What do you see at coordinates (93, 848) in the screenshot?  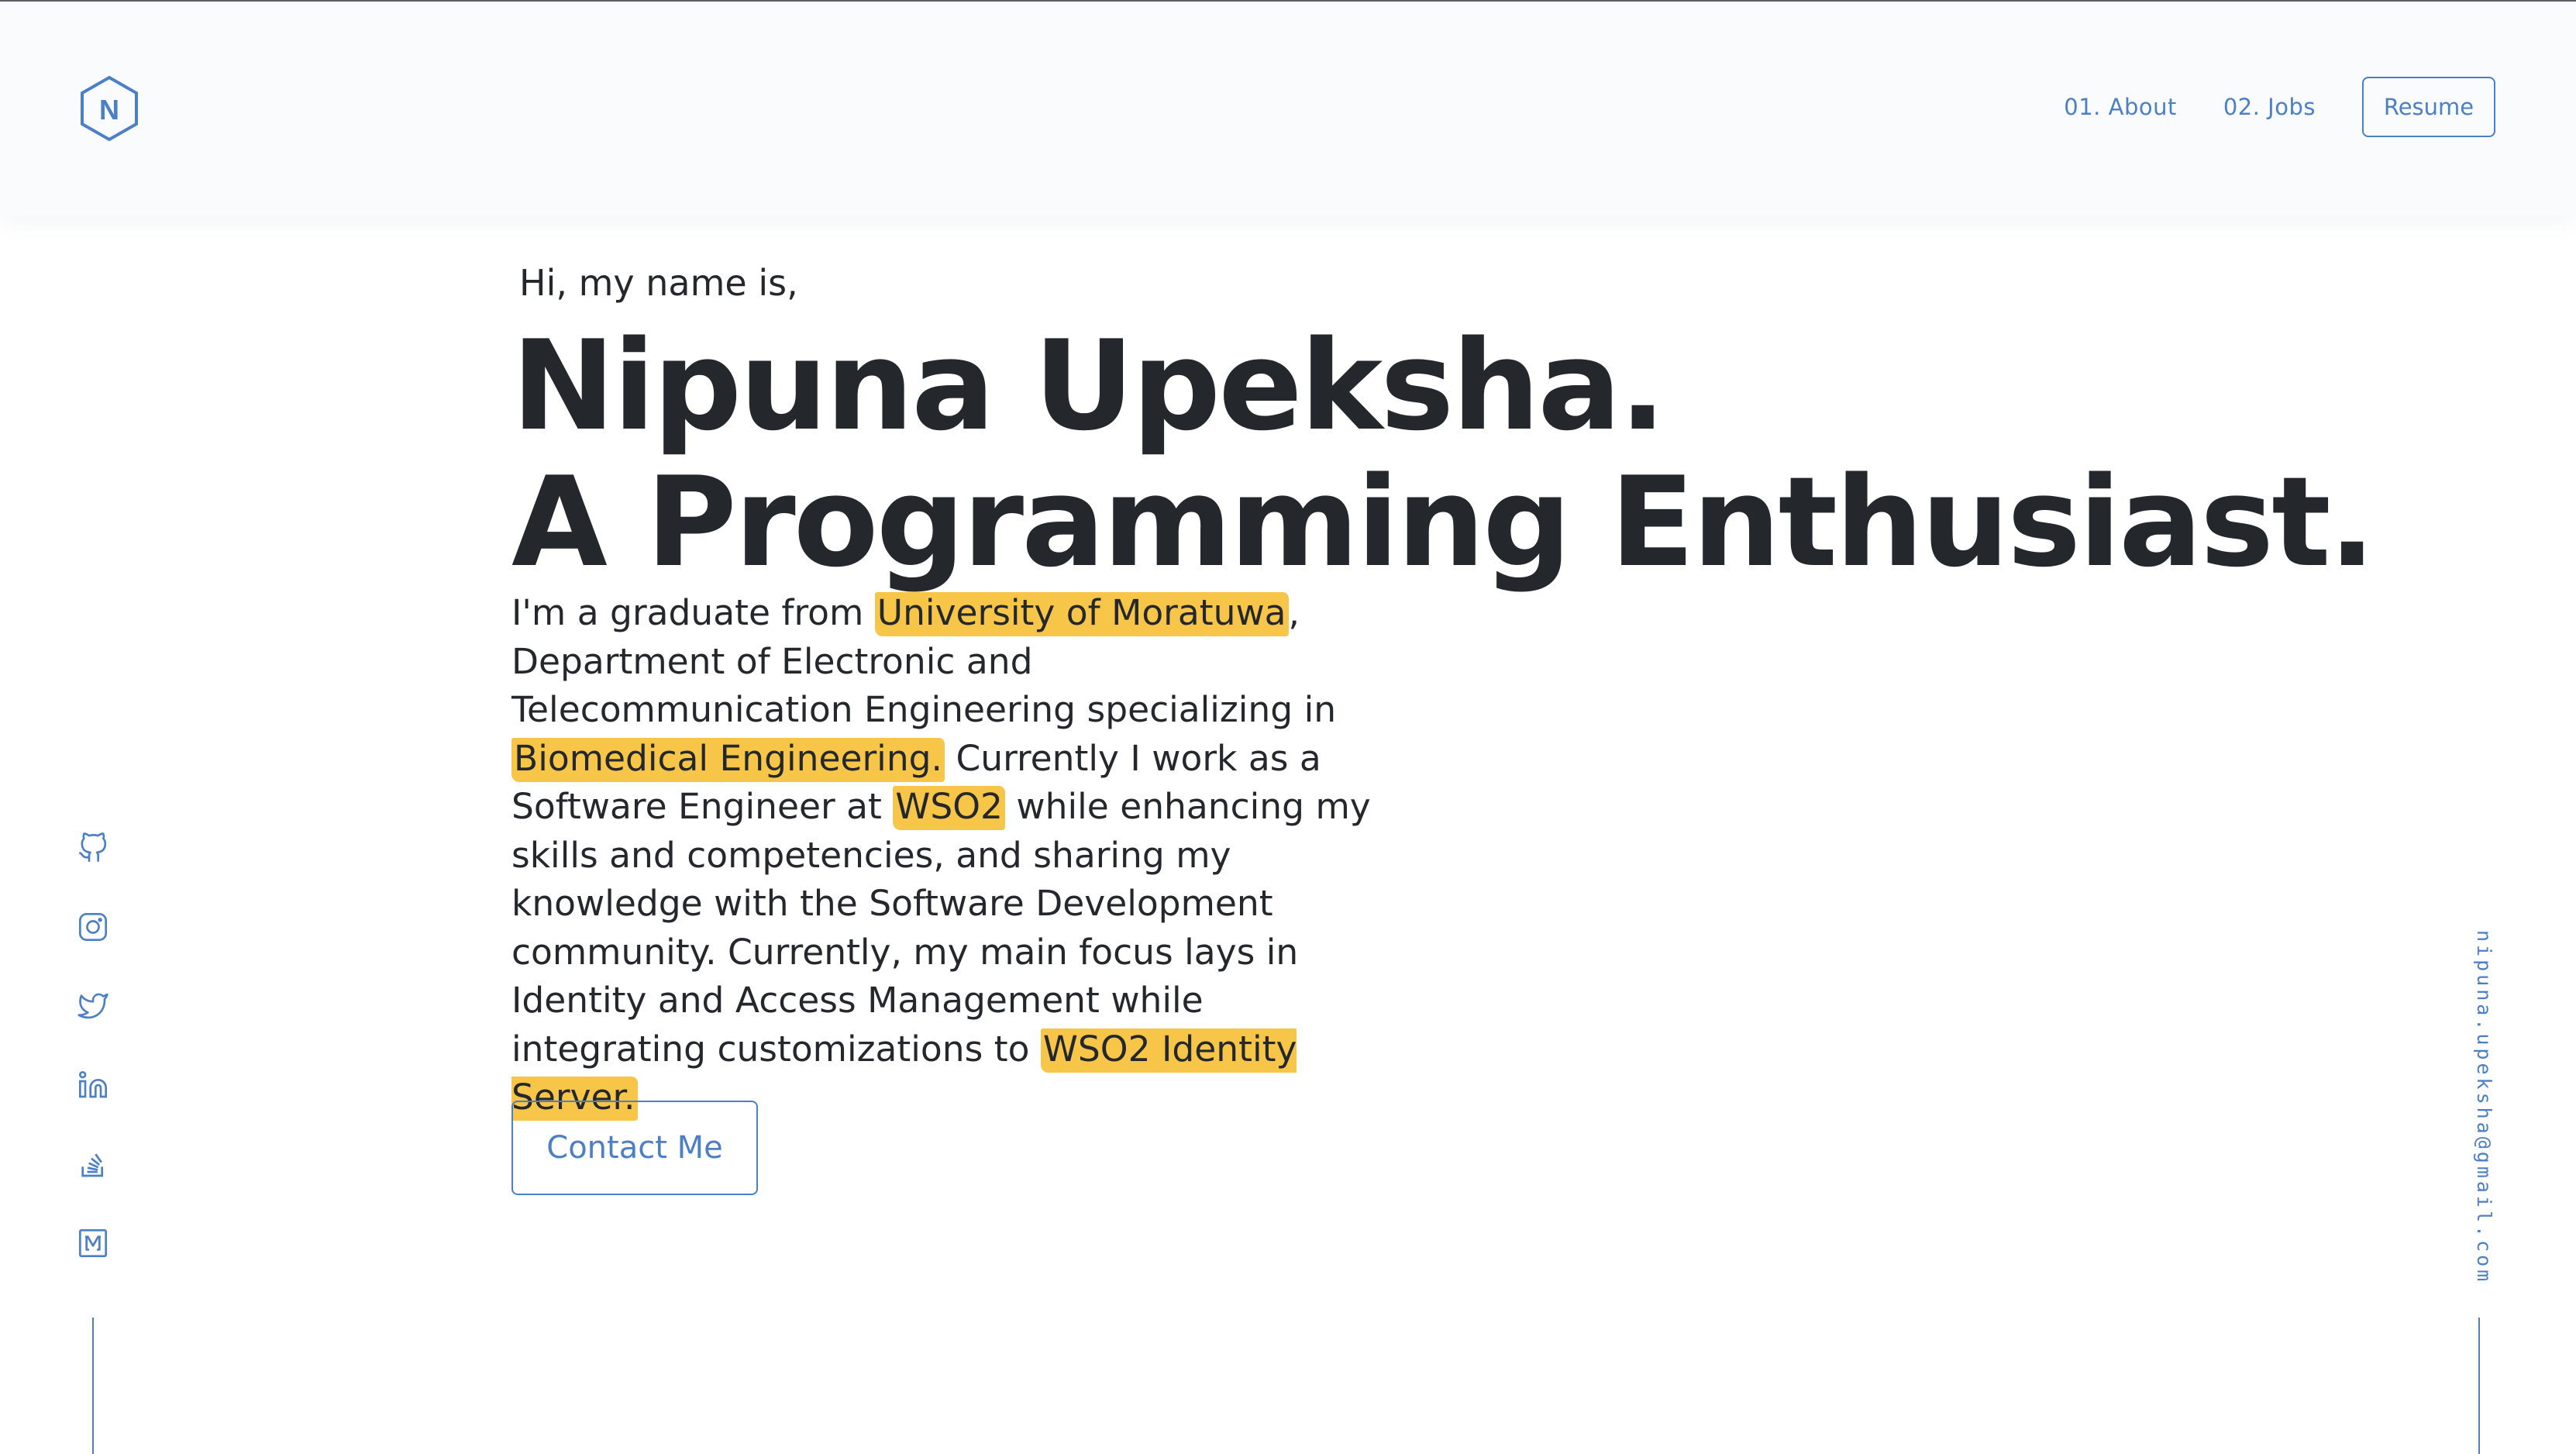 I see `github-icon` at bounding box center [93, 848].